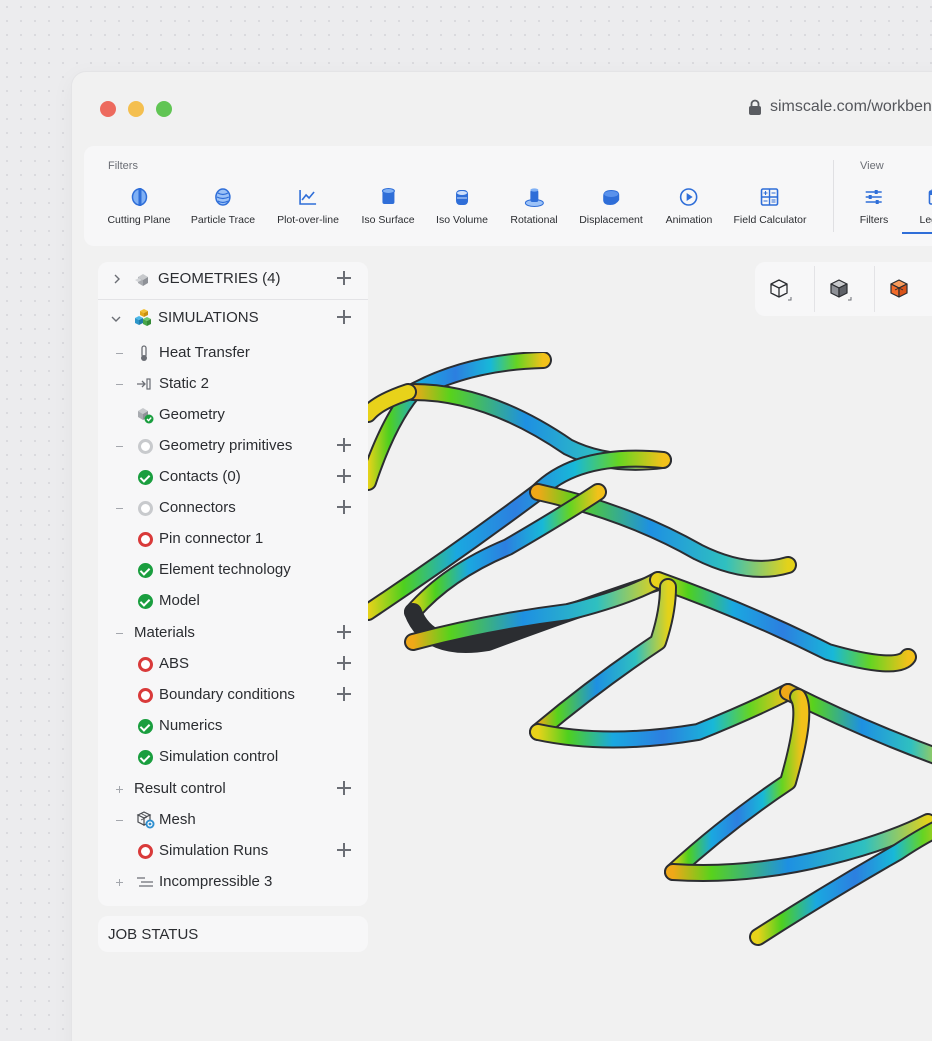 The height and width of the screenshot is (1041, 932). What do you see at coordinates (211, 538) in the screenshot?
I see `tree-label-pin-connector: Pin connector 1` at bounding box center [211, 538].